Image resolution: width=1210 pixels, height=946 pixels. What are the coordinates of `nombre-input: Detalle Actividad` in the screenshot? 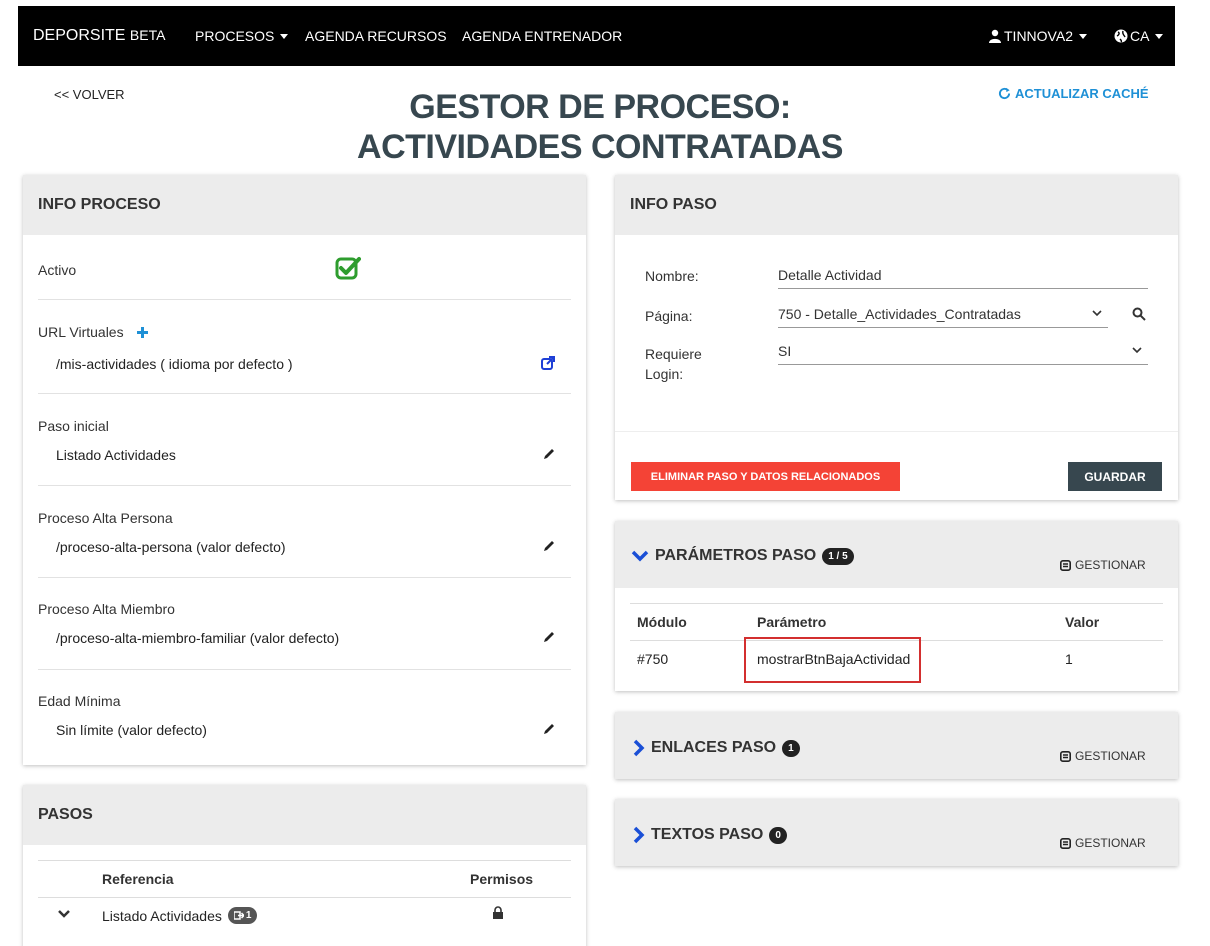 It's located at (963, 277).